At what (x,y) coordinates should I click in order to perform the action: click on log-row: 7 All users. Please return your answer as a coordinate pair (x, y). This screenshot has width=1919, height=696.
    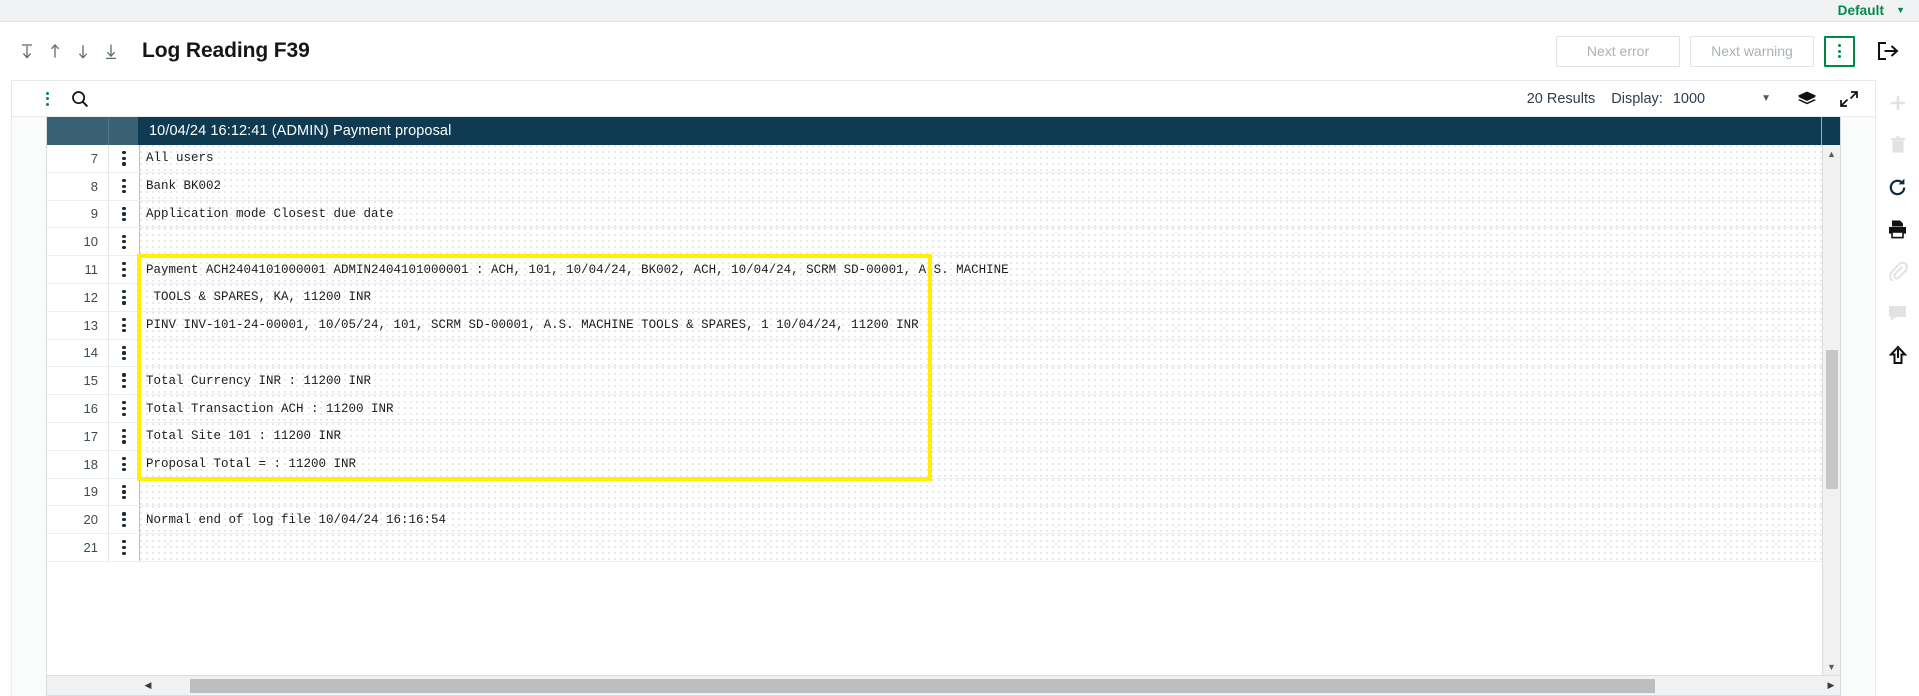
    Looking at the image, I should click on (934, 159).